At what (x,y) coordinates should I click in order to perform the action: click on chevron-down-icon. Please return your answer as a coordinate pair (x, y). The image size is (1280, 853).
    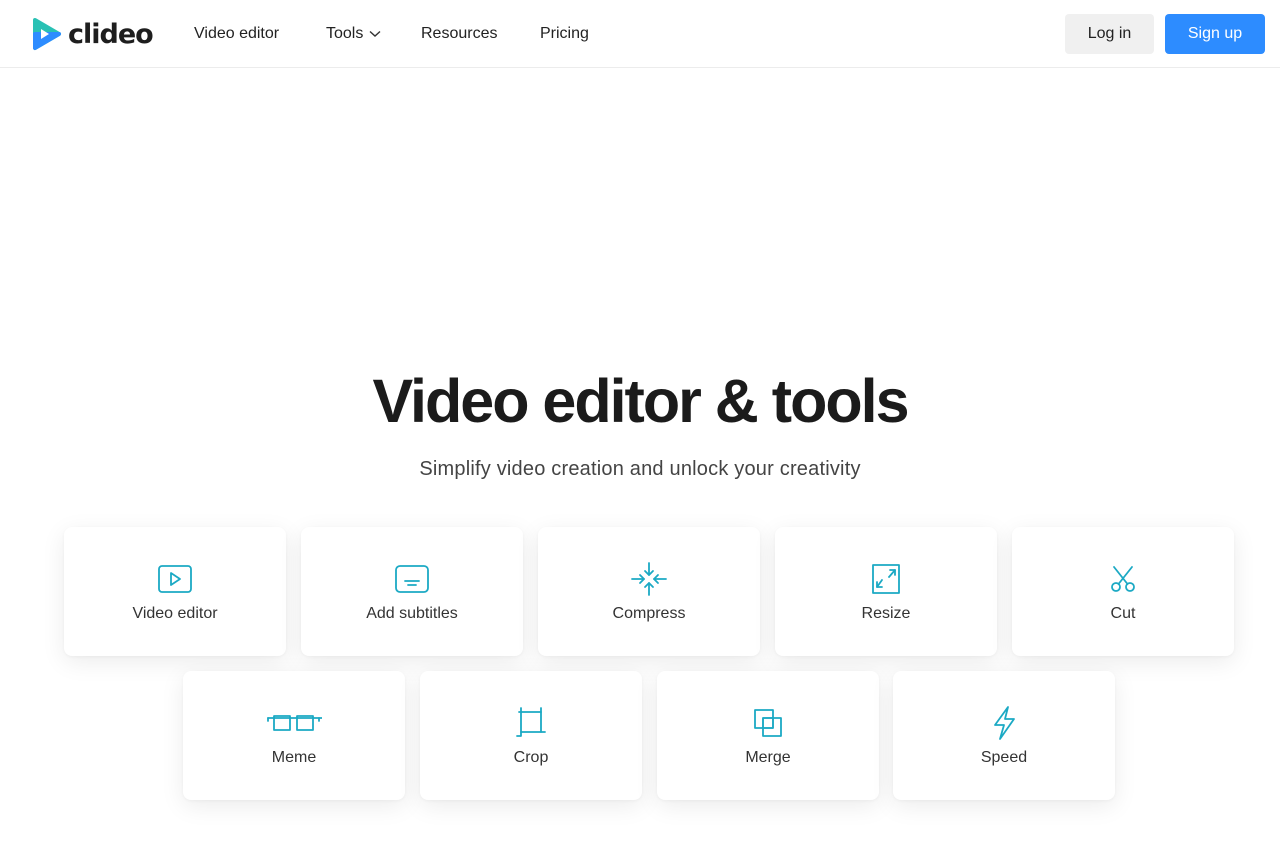
    Looking at the image, I should click on (375, 34).